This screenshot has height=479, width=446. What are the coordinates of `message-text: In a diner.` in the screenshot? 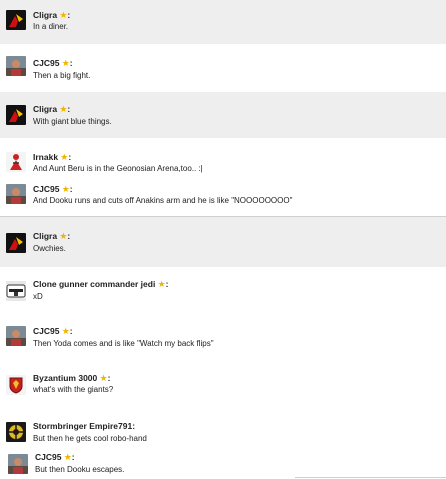 It's located at (51, 26).